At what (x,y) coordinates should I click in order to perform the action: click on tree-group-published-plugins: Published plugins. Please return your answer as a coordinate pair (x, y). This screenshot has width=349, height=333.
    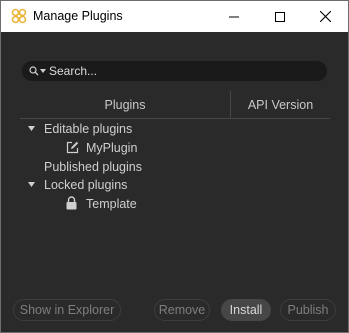
    Looking at the image, I should click on (125, 167).